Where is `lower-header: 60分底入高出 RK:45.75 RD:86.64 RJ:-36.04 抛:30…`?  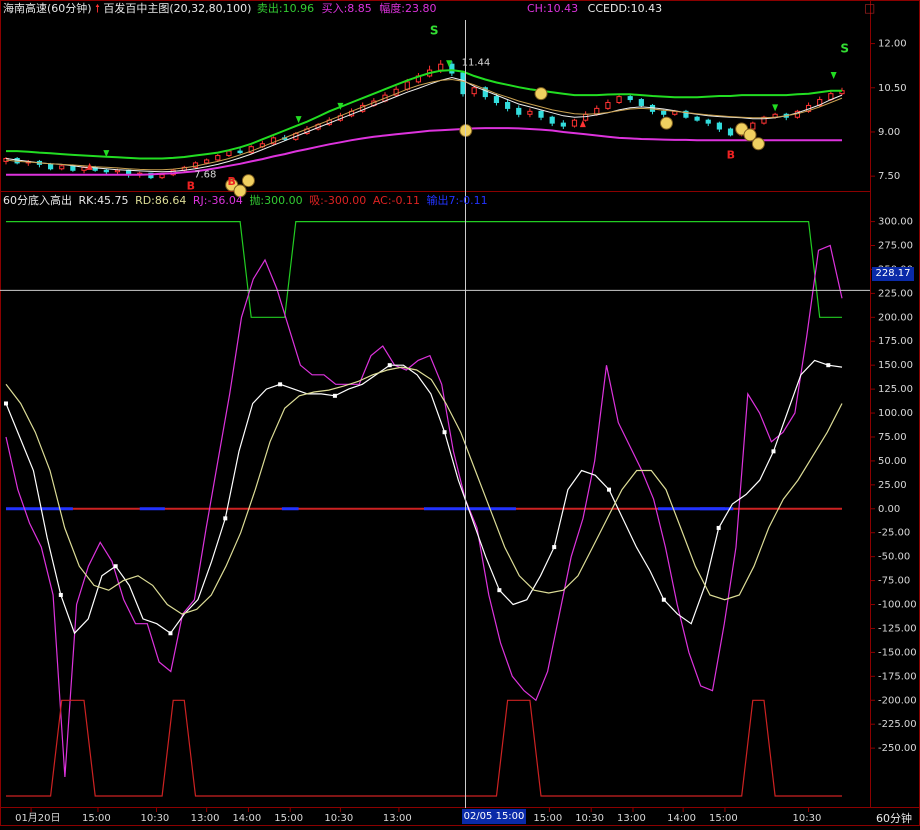
lower-header: 60分底入高出 RK:45.75 RD:86.64 RJ:-36.04 抛:30… is located at coordinates (245, 201).